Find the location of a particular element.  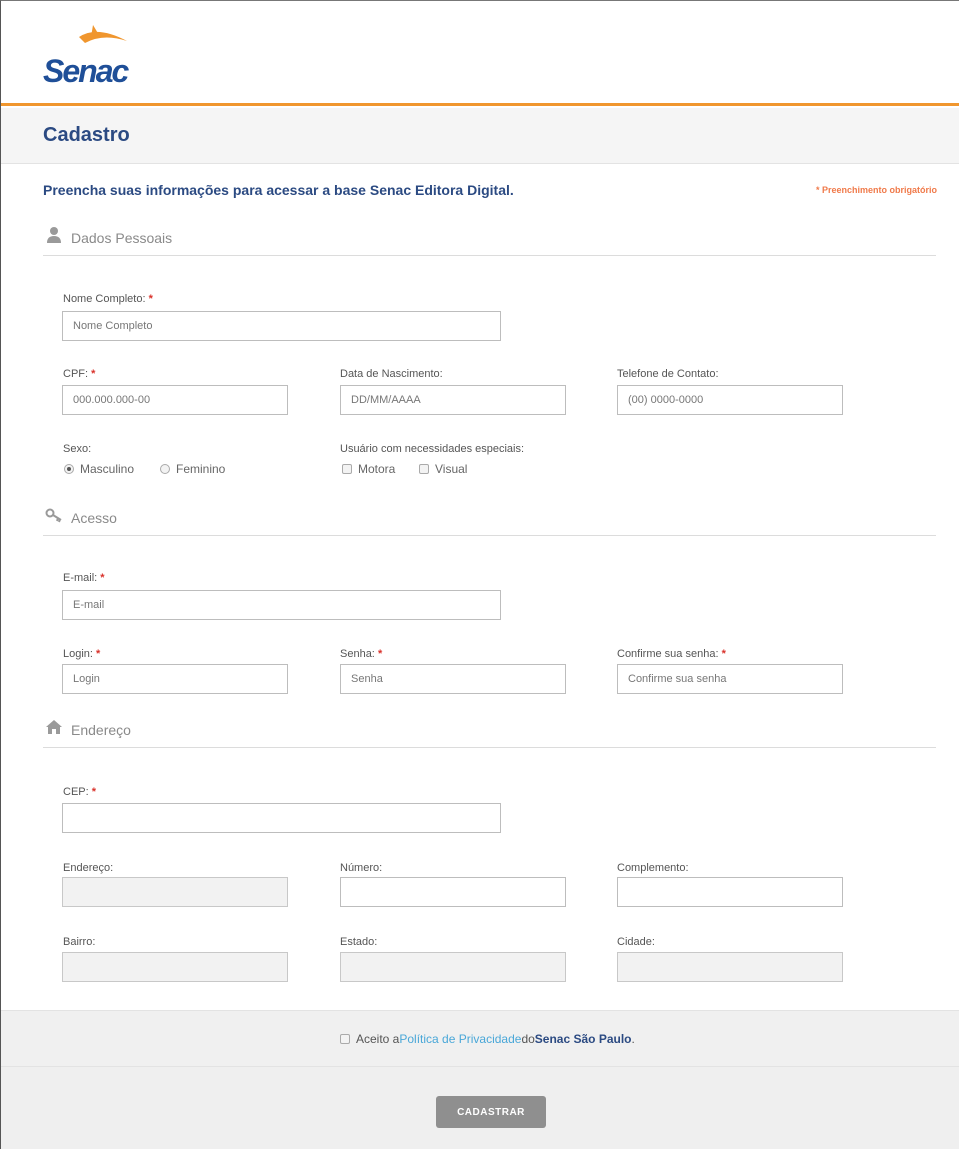

submit-band: CADASTRAR is located at coordinates (480, 1108).